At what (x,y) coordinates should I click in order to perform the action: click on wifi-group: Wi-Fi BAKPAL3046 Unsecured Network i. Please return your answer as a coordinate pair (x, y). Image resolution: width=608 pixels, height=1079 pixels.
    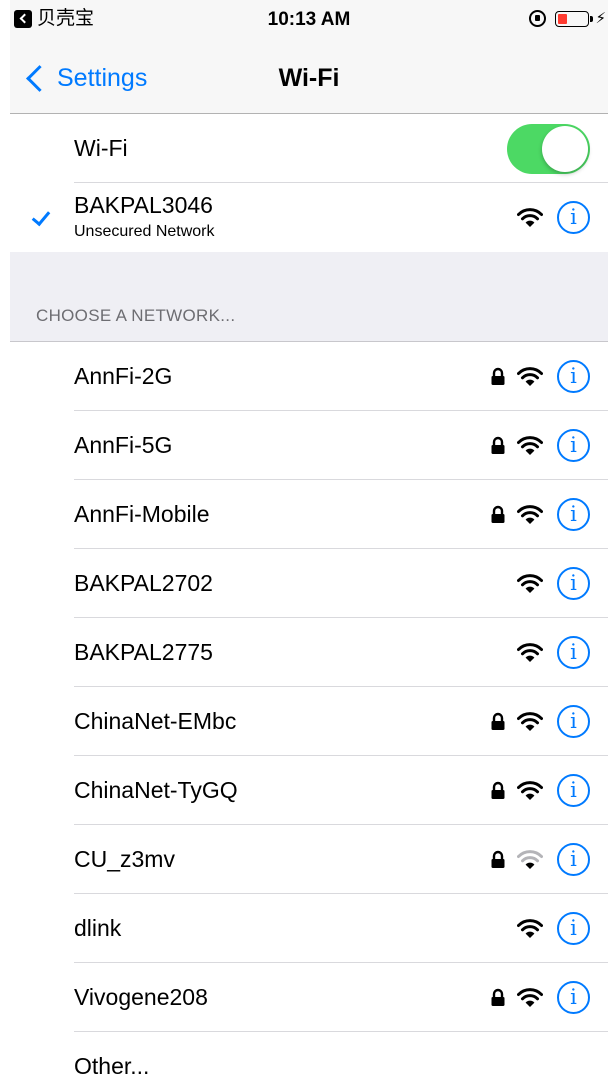
    Looking at the image, I should click on (309, 183).